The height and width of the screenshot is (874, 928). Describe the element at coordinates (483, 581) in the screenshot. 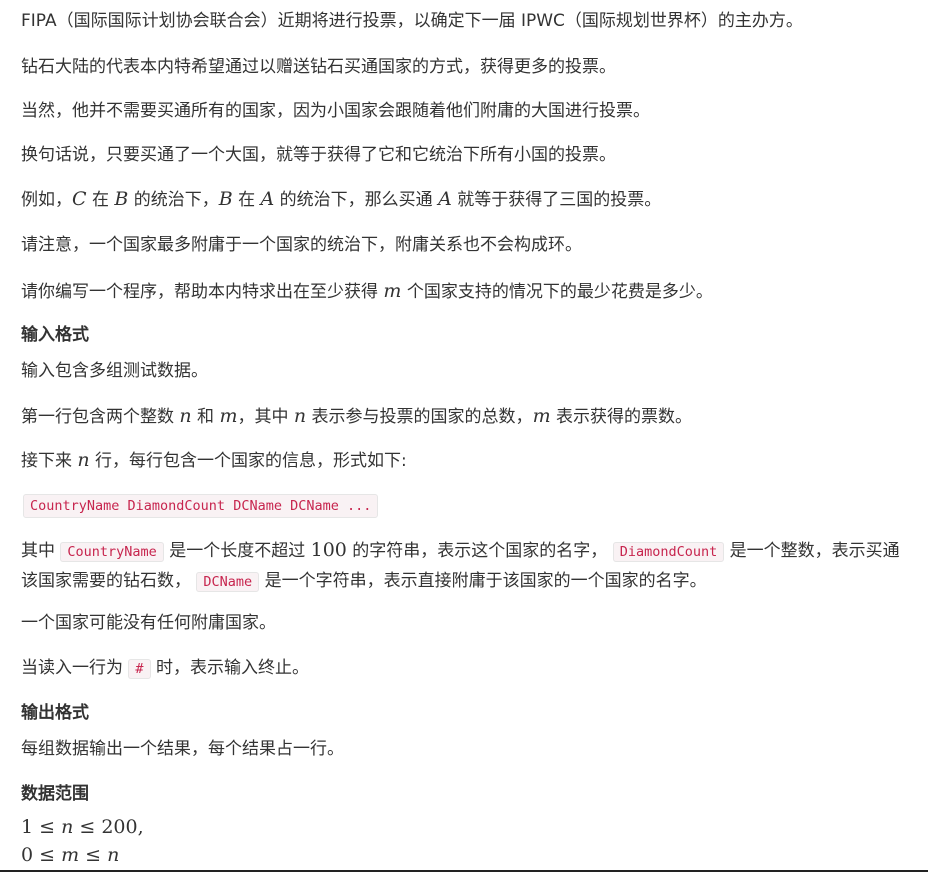

I see `text: 是一个字符串，表示直接附庸于该国家的一个国家的名字。` at that location.